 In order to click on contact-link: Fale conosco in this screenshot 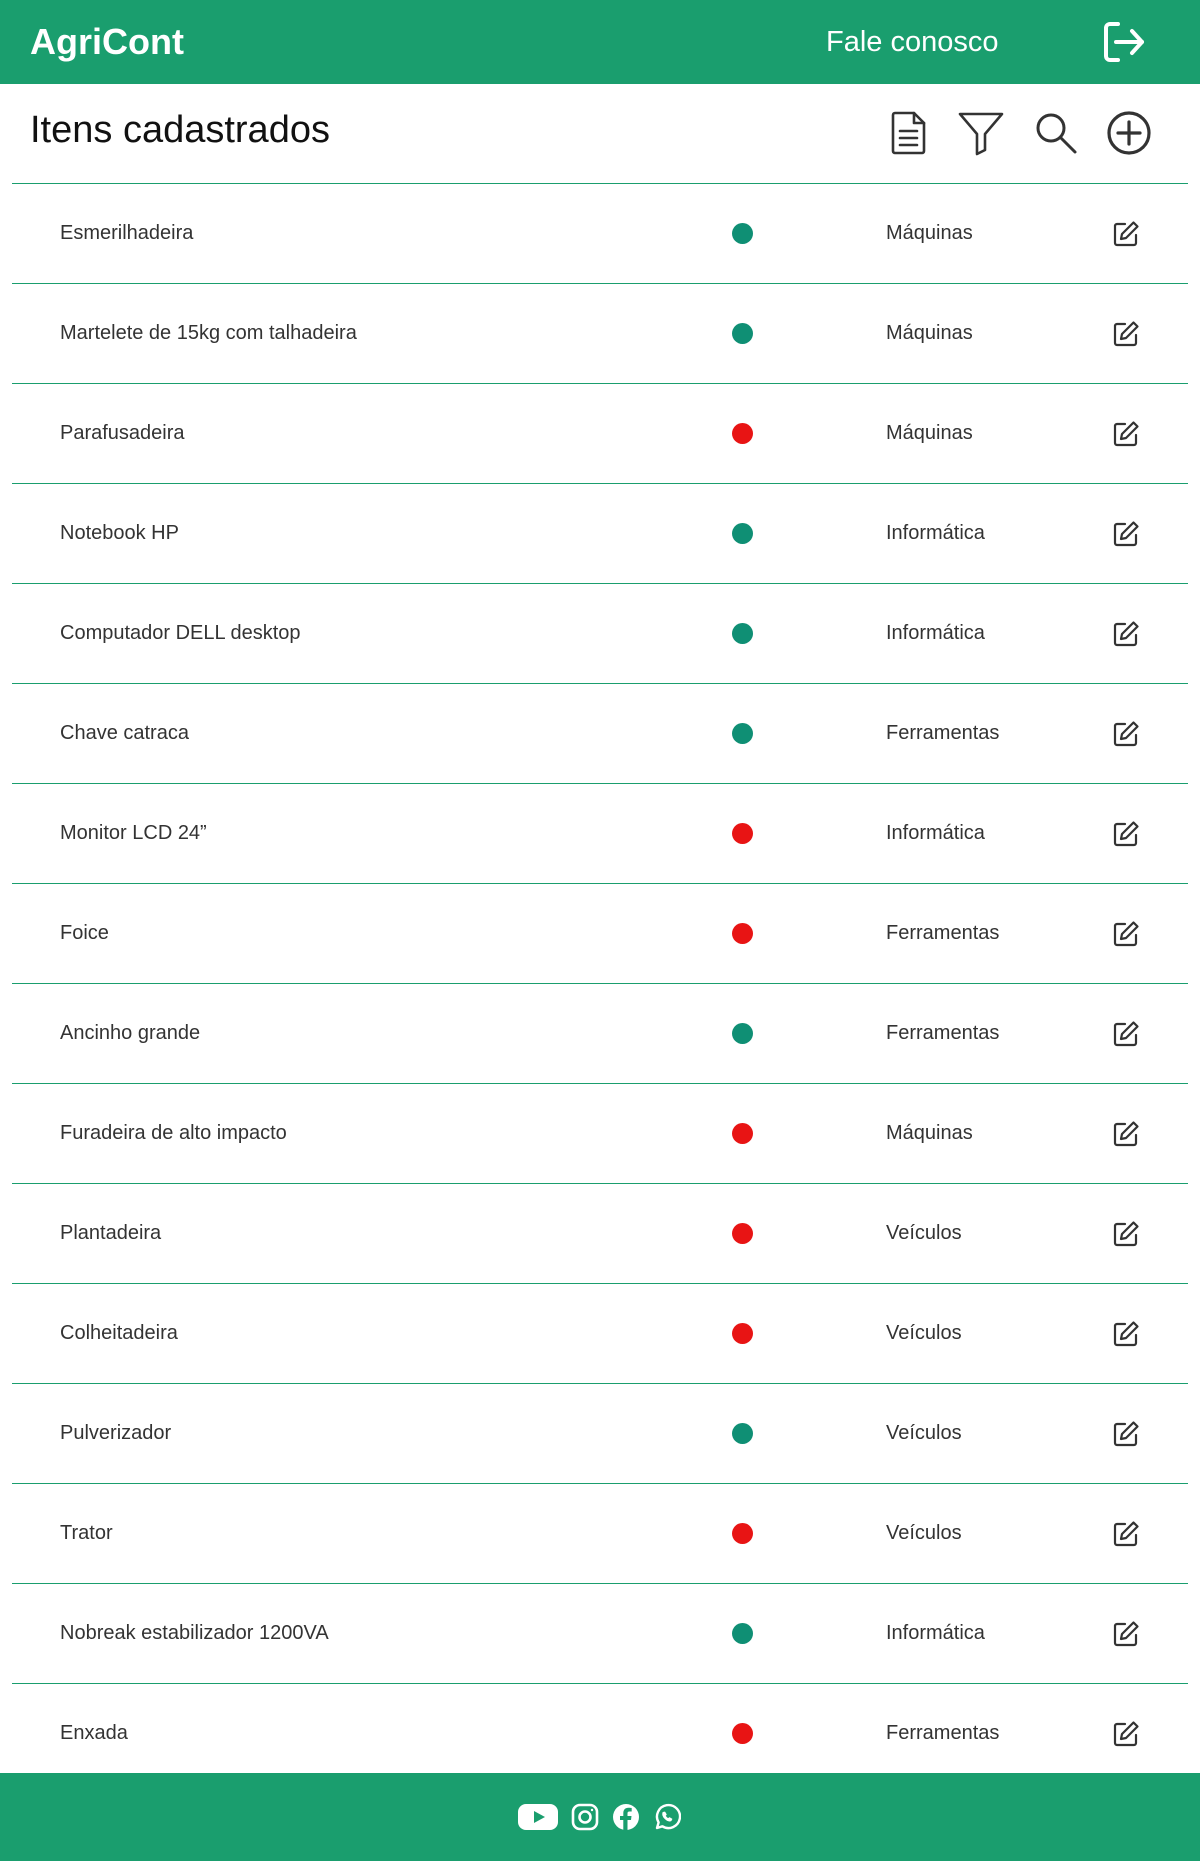, I will do `click(912, 42)`.